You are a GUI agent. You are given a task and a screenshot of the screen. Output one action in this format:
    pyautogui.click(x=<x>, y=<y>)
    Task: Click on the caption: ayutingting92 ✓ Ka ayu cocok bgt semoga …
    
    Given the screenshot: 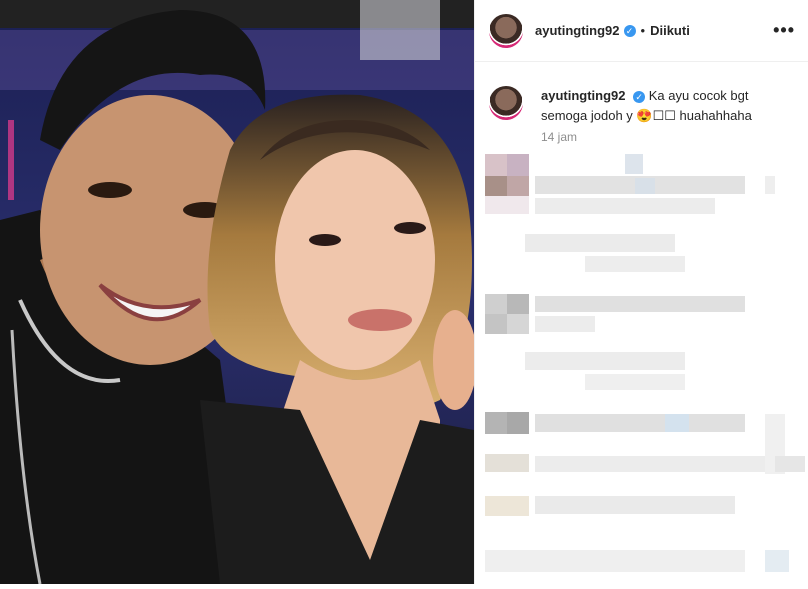 What is the action you would take?
    pyautogui.click(x=641, y=94)
    